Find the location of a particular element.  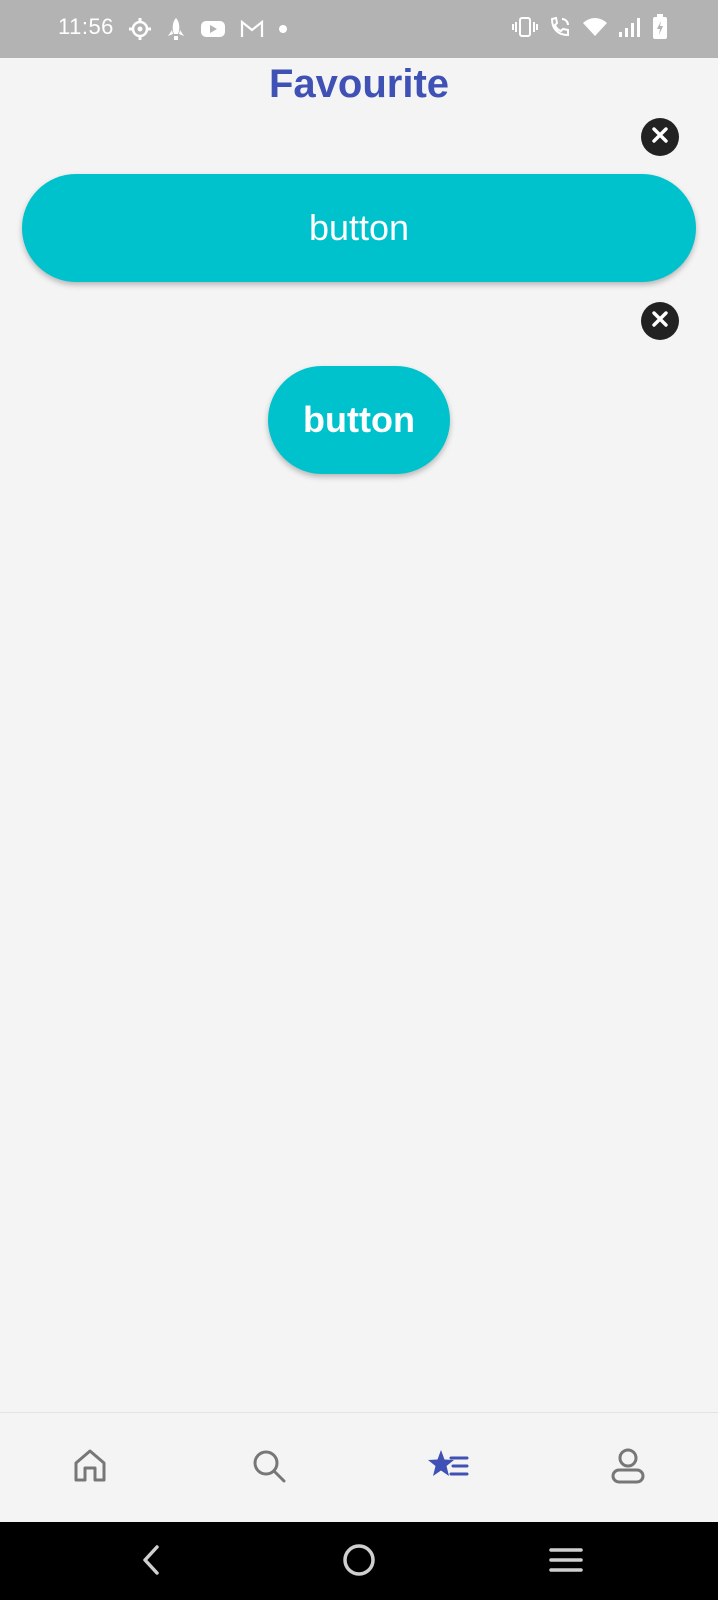

gmail-icon is located at coordinates (252, 29).